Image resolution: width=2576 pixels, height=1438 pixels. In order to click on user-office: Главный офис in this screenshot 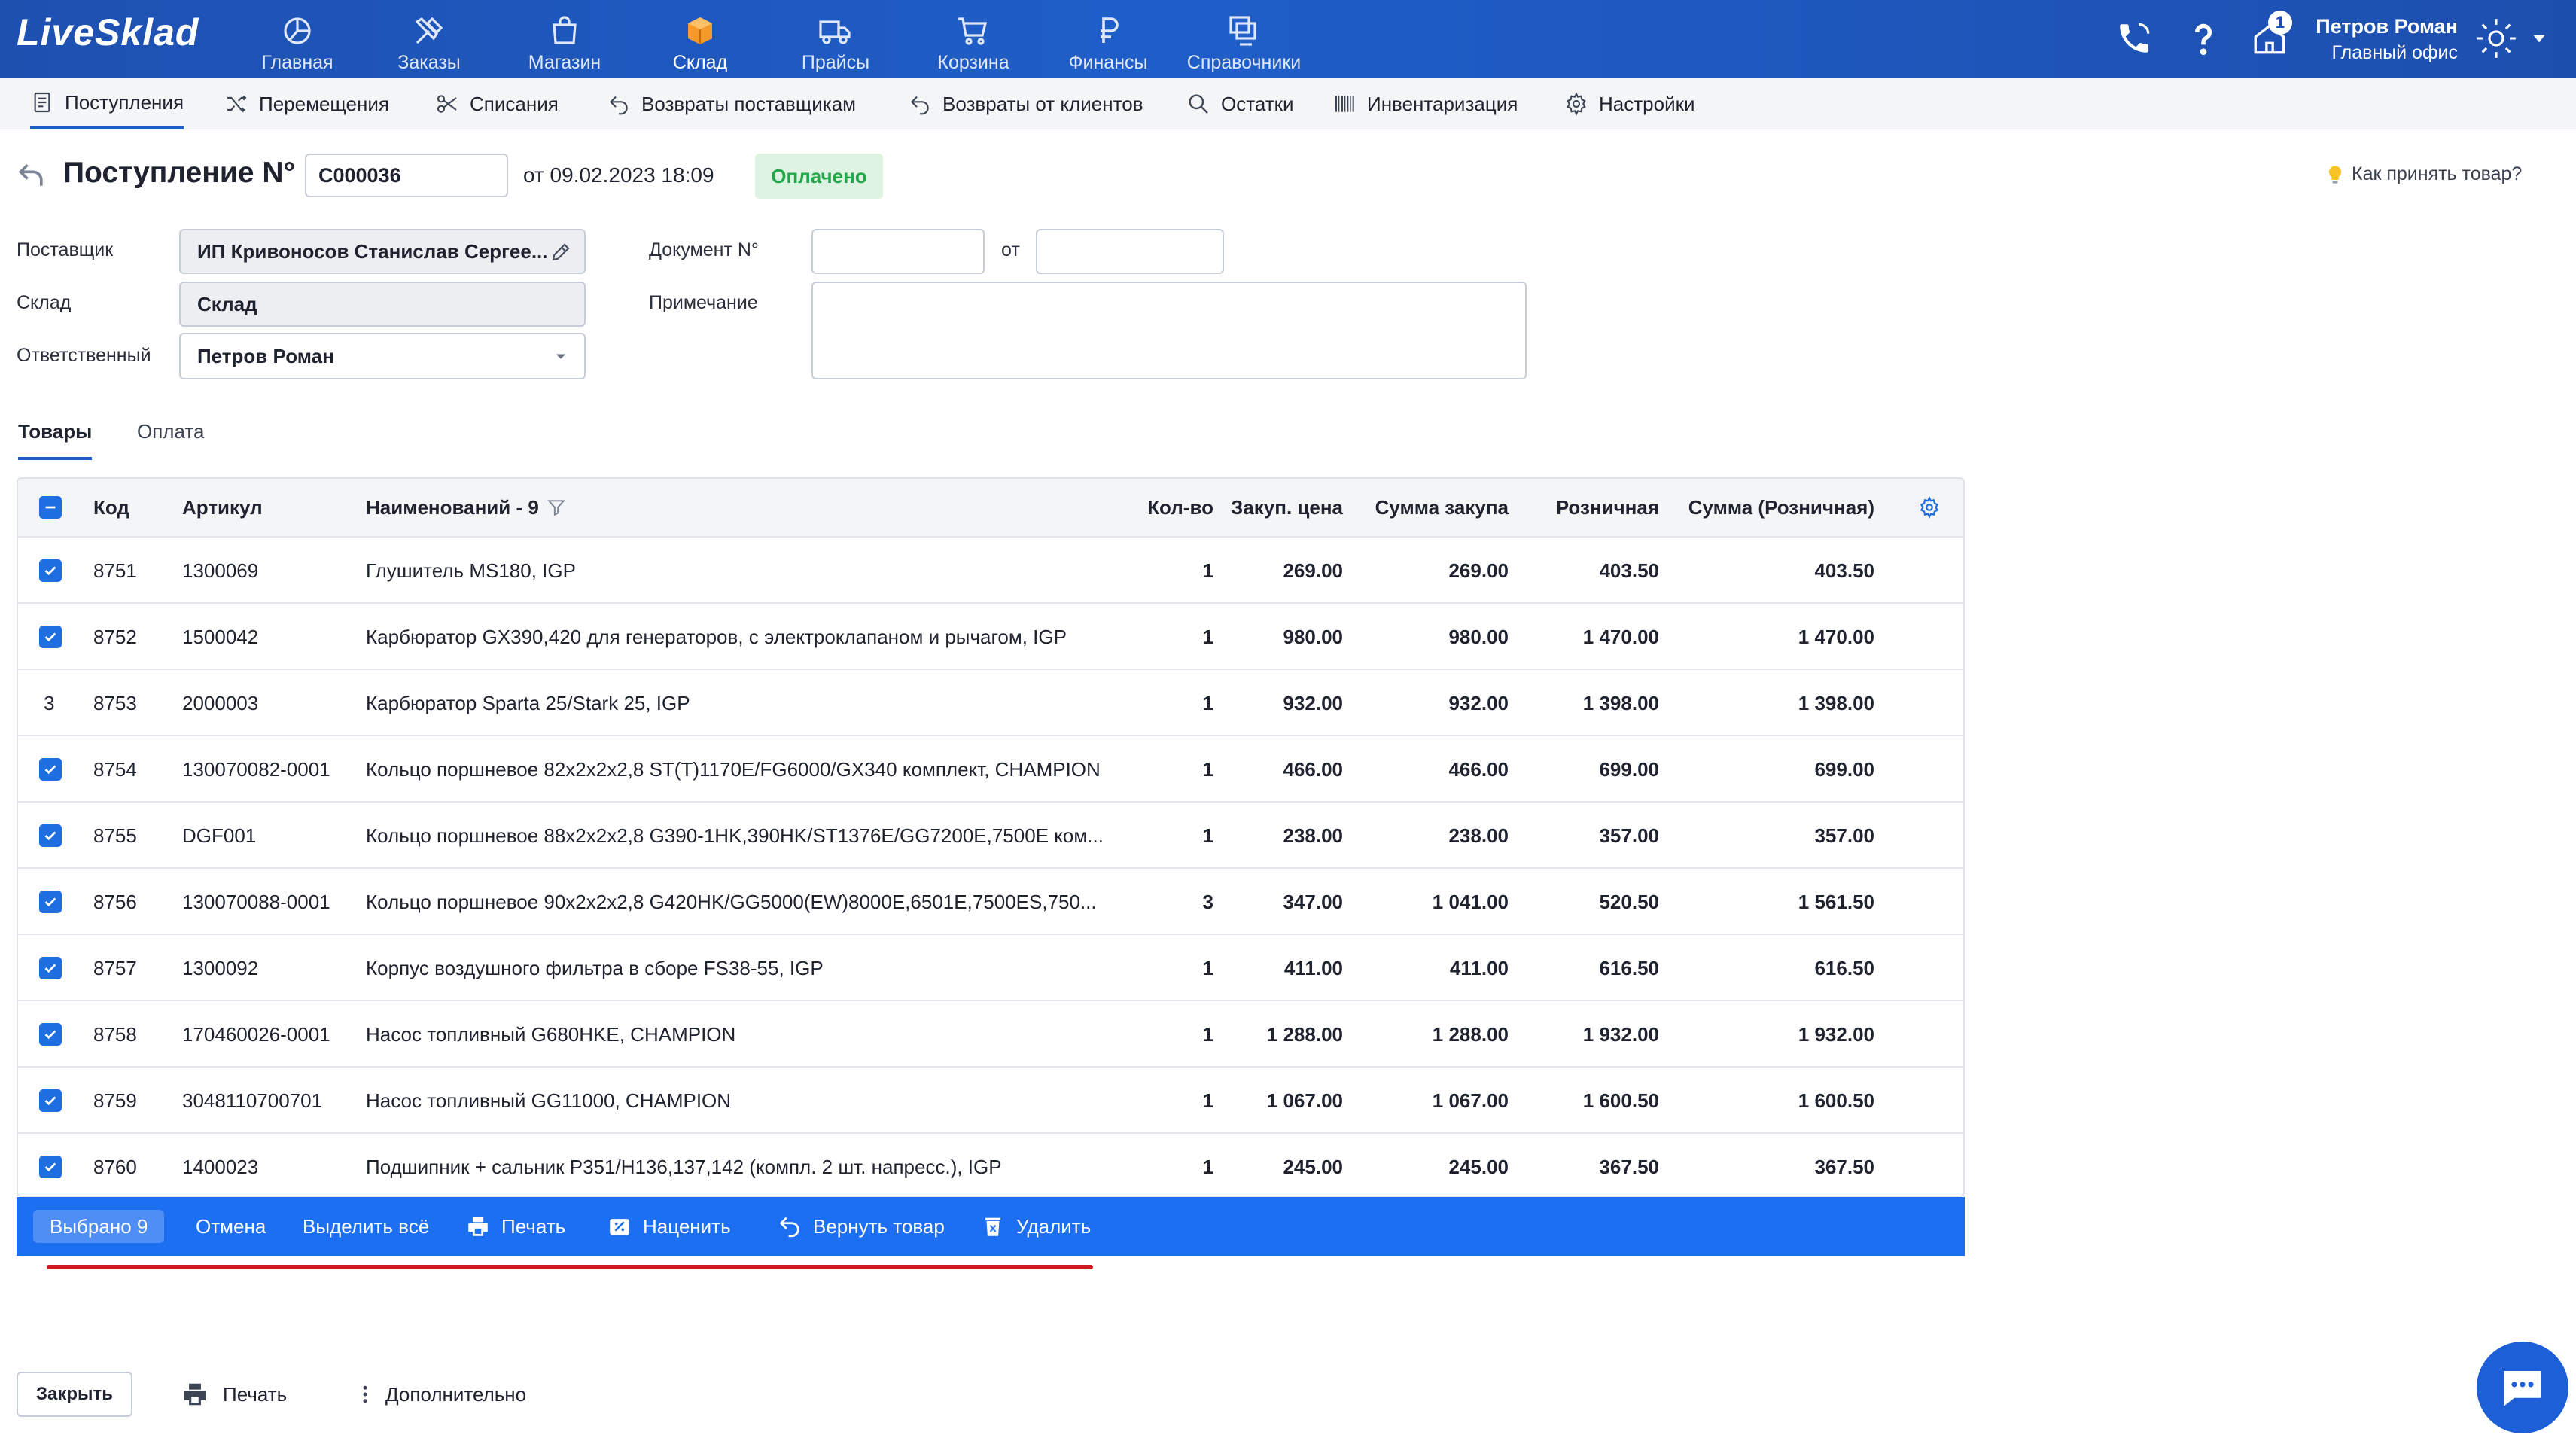, I will do `click(2386, 53)`.